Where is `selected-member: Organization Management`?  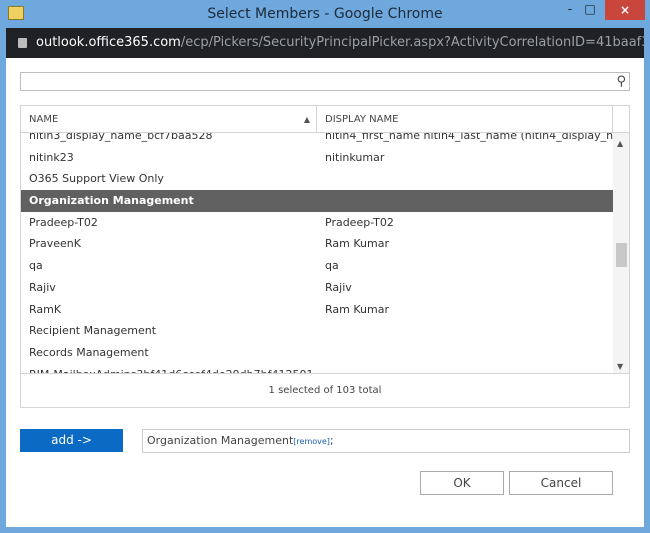
selected-member: Organization Management is located at coordinates (220, 440).